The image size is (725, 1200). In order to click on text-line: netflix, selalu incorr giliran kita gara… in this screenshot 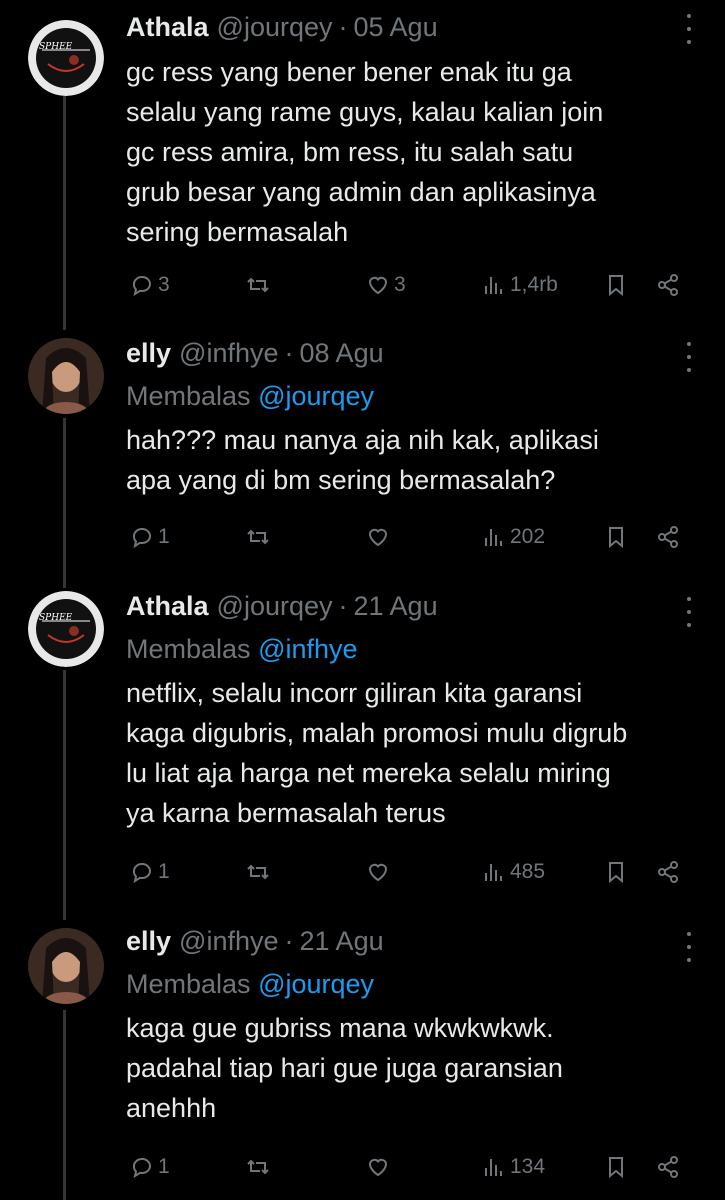, I will do `click(354, 693)`.